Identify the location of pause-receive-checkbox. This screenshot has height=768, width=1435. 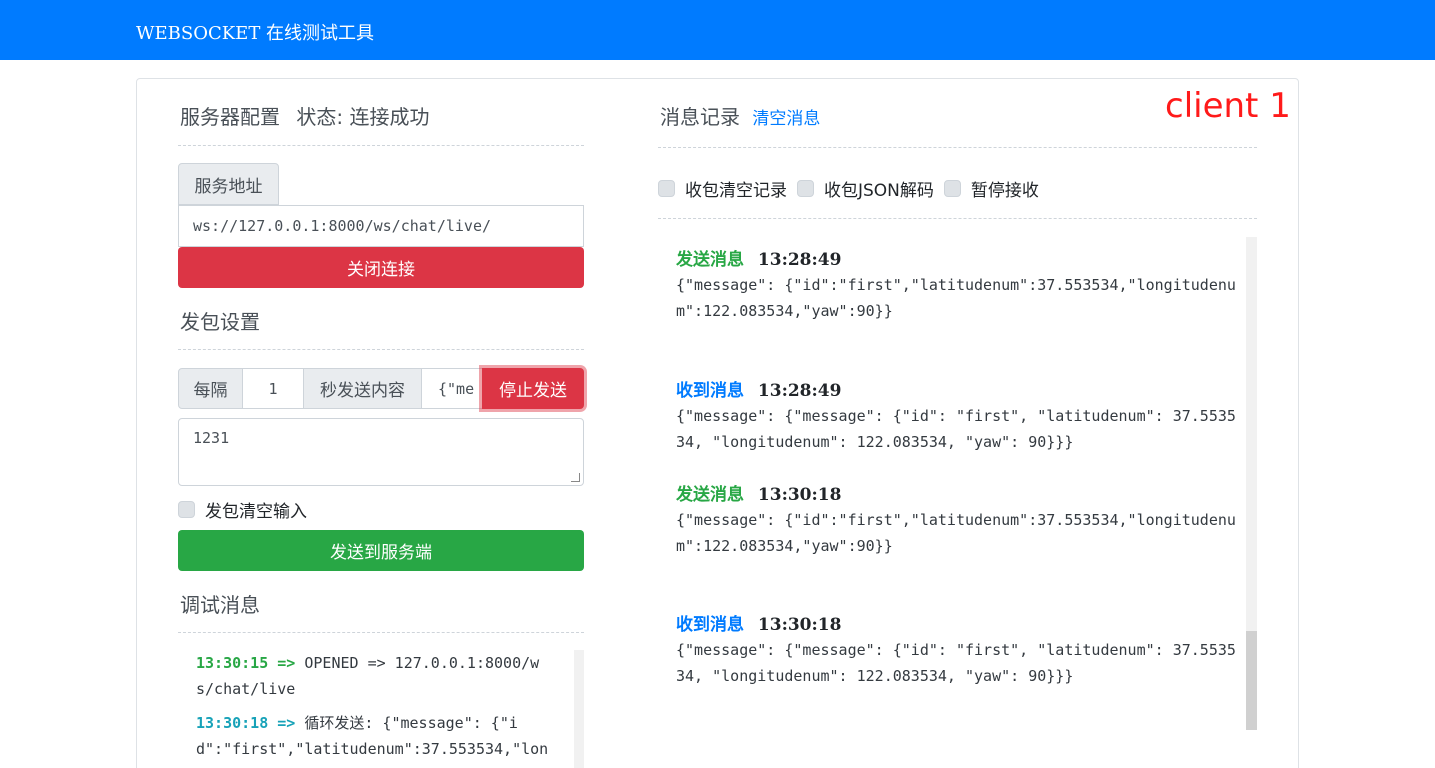
(952, 188).